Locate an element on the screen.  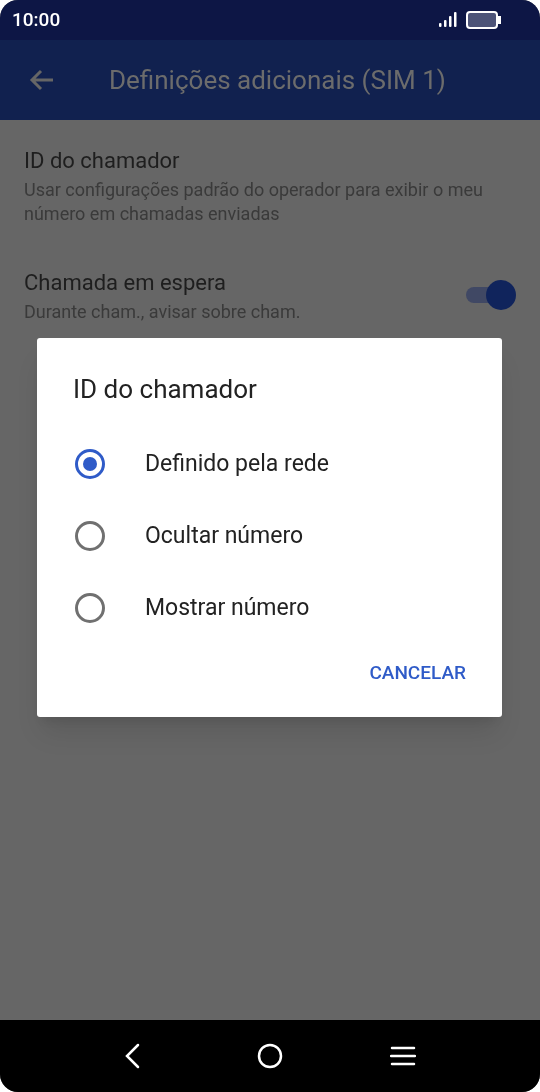
setting-title: Chamada em espera is located at coordinates (125, 283).